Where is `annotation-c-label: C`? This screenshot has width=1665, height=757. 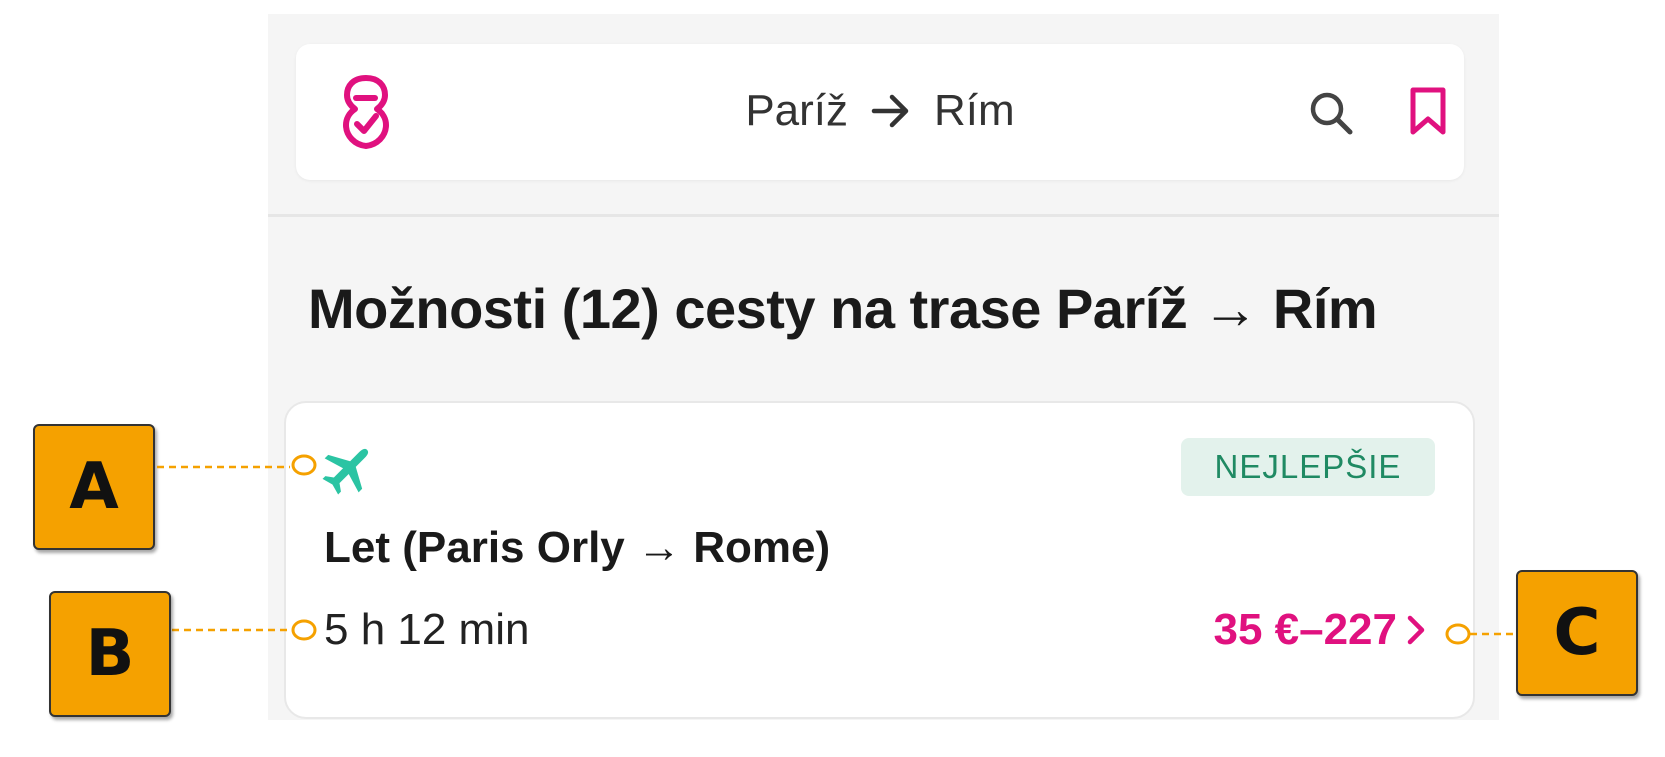 annotation-c-label: C is located at coordinates (1577, 633).